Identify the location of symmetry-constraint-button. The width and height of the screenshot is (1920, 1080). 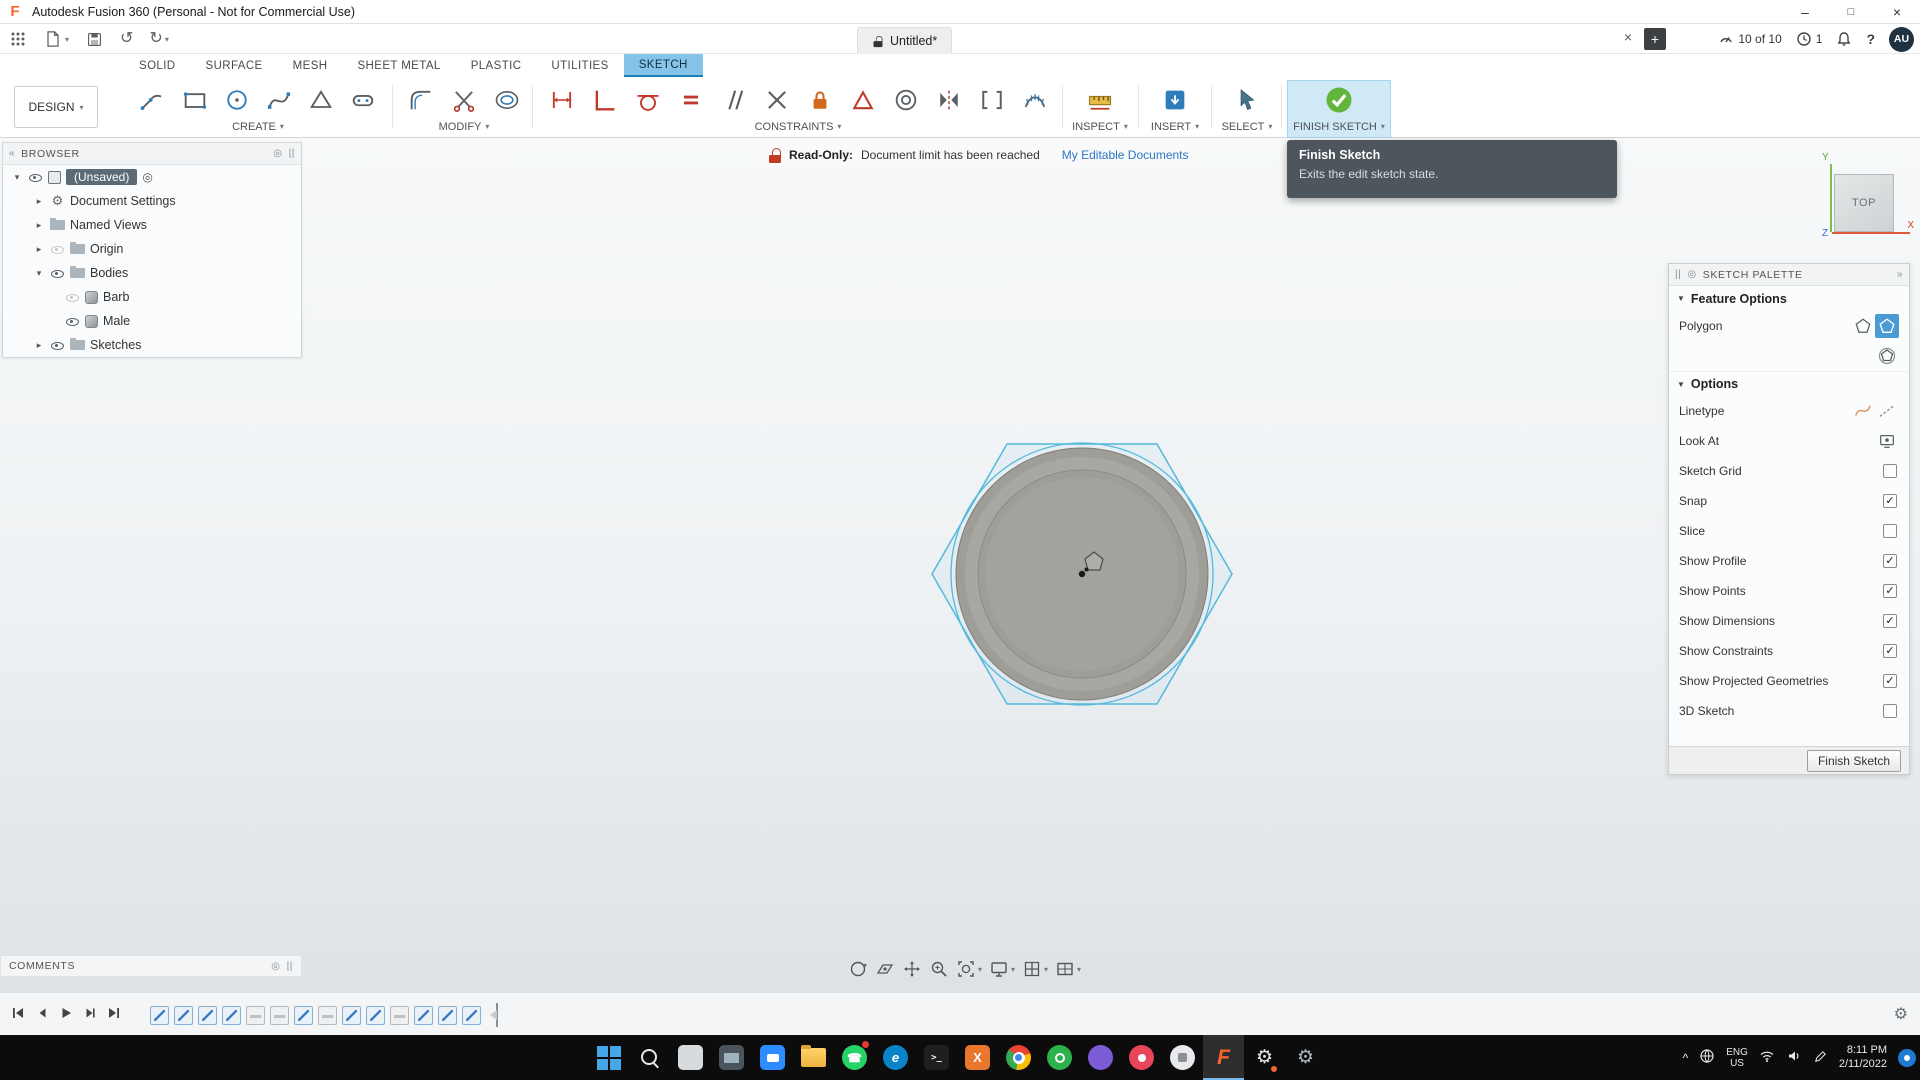
(949, 100).